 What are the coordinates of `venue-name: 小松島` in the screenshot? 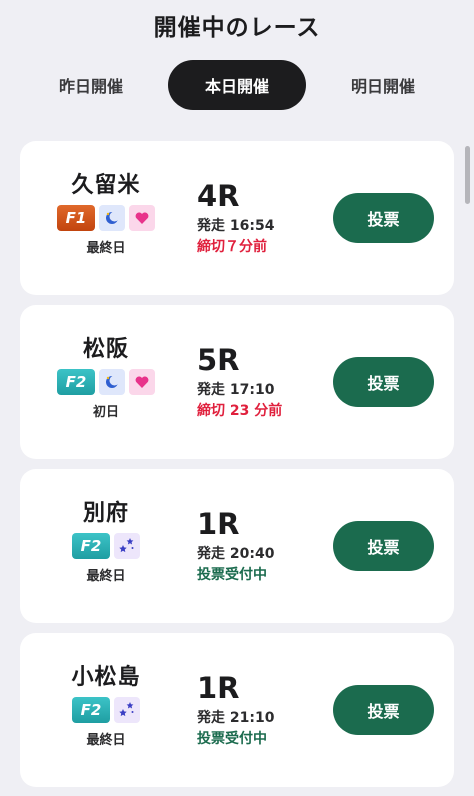 It's located at (106, 677).